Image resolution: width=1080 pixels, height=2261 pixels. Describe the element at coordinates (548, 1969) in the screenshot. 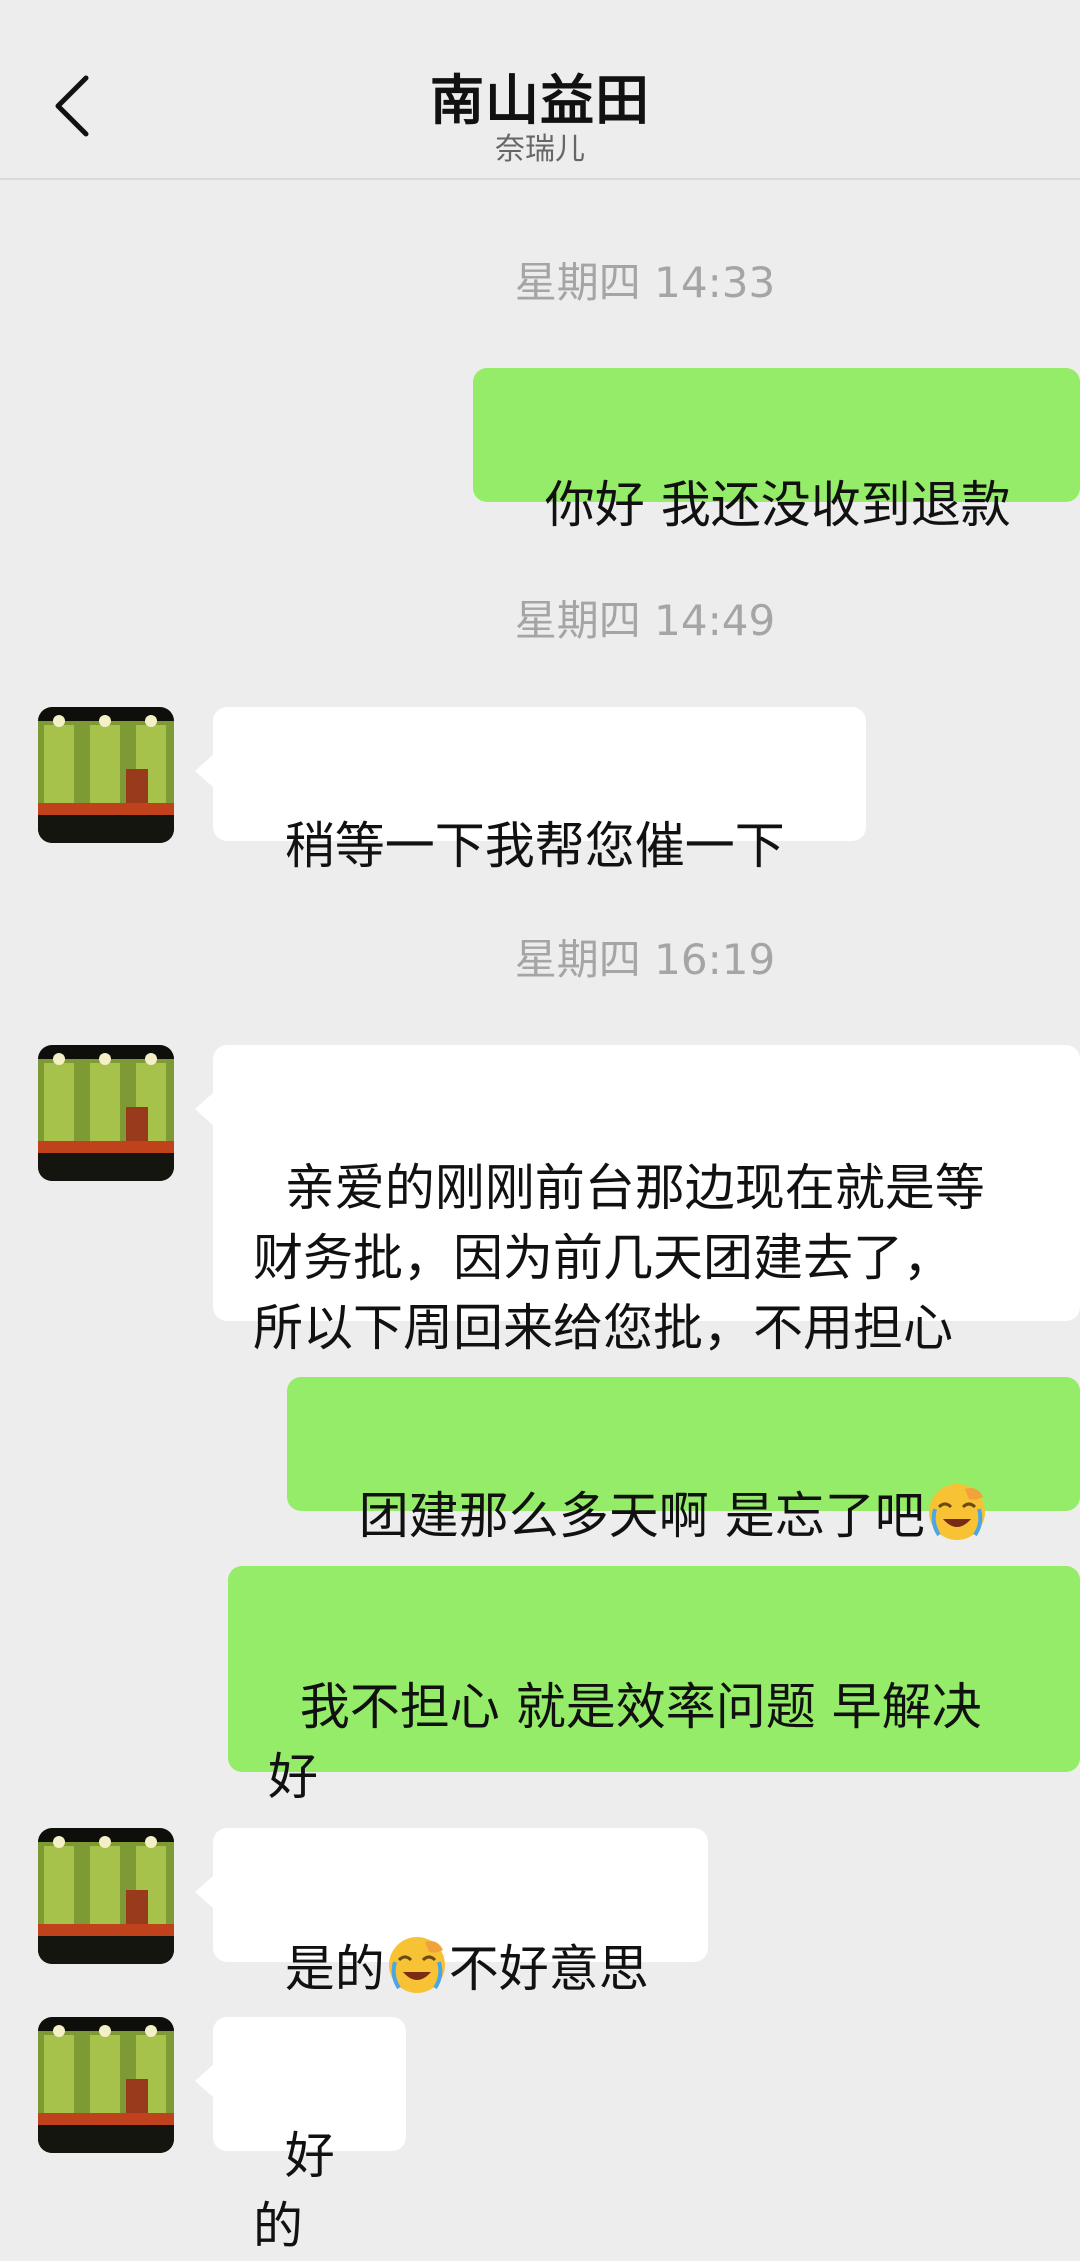

I see `message-text: 不好意思` at that location.